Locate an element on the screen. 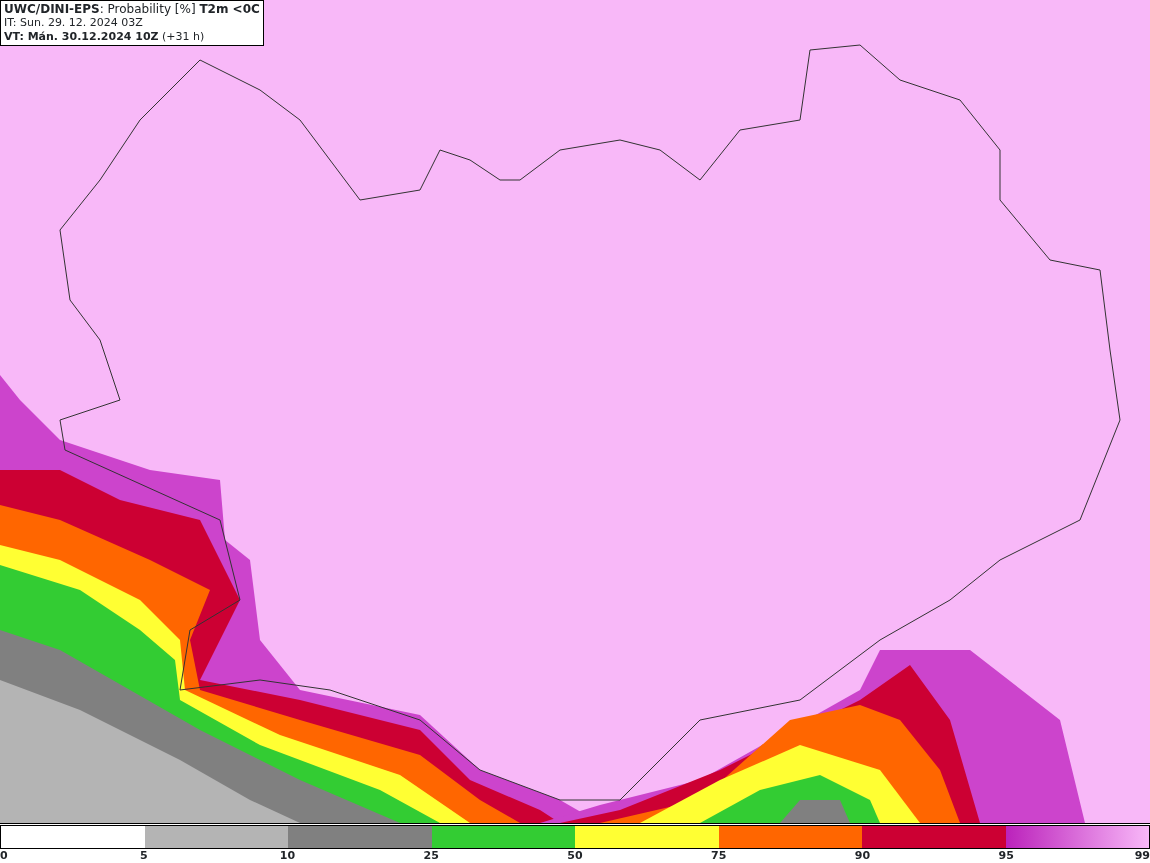 The image size is (1150, 863). scale-label: 50 is located at coordinates (575, 856).